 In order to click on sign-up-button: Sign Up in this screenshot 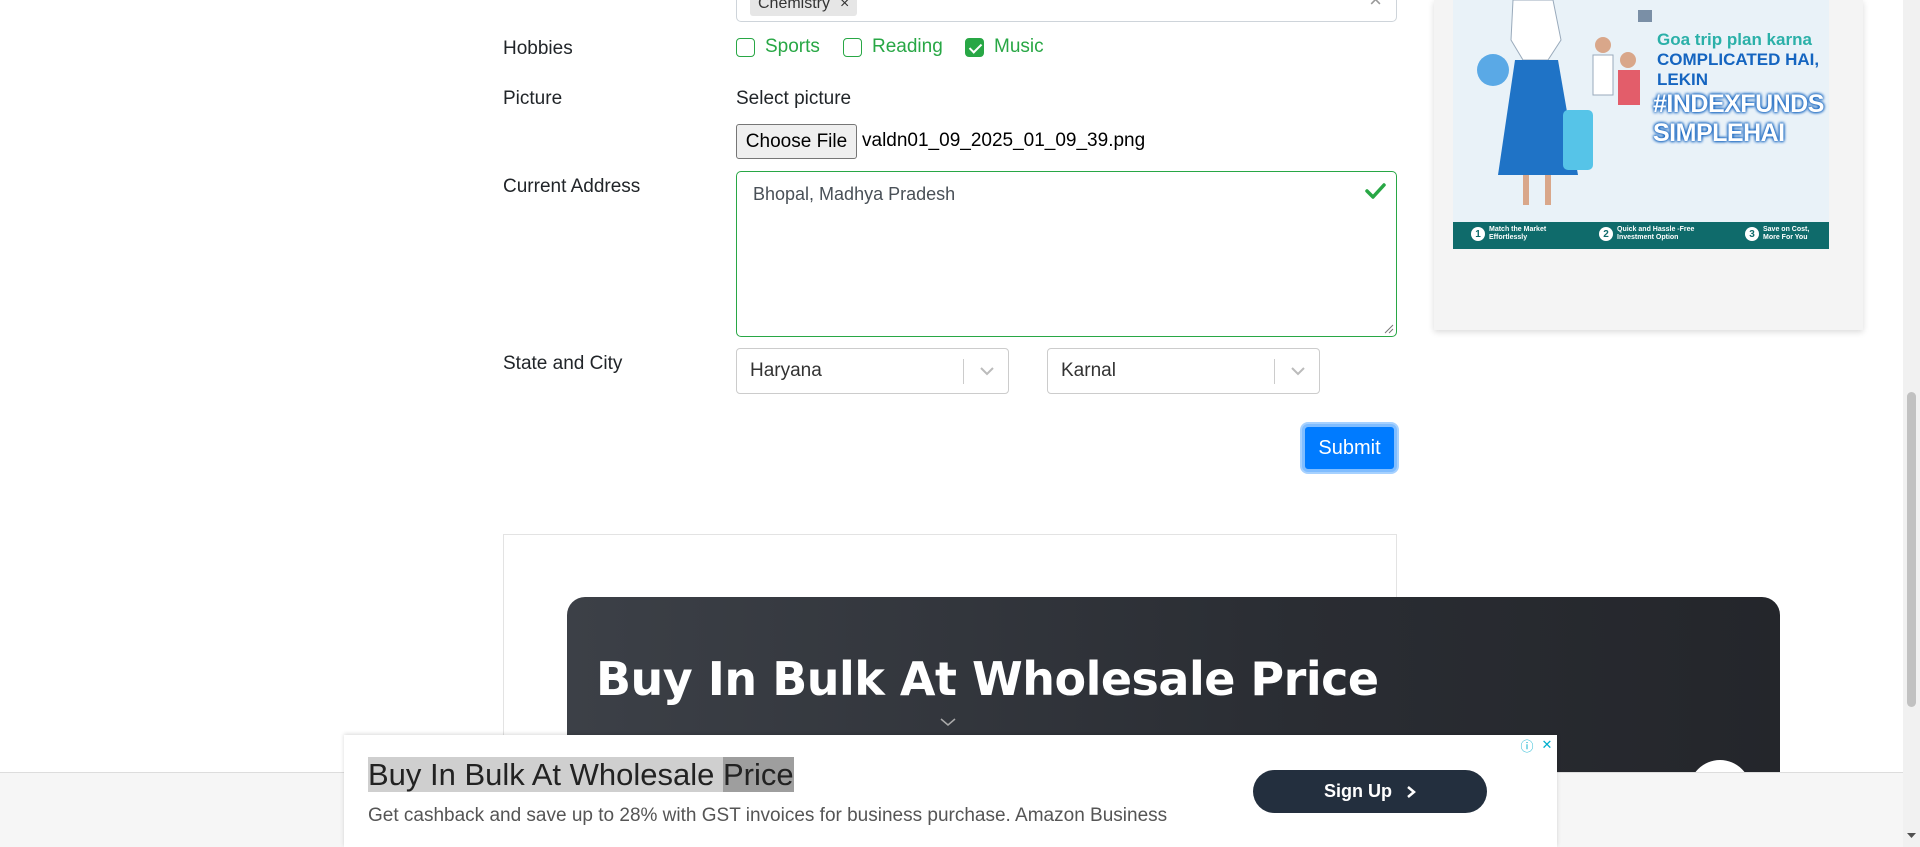, I will do `click(1370, 791)`.